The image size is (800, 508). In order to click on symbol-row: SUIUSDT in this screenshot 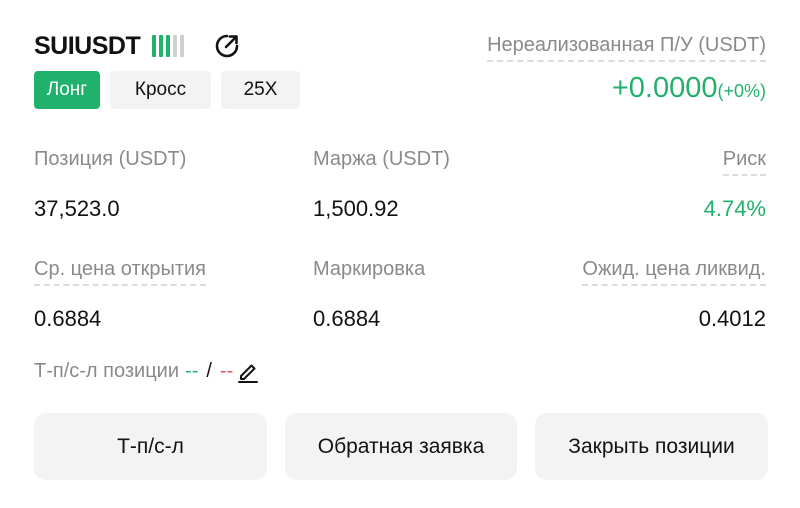, I will do `click(138, 46)`.